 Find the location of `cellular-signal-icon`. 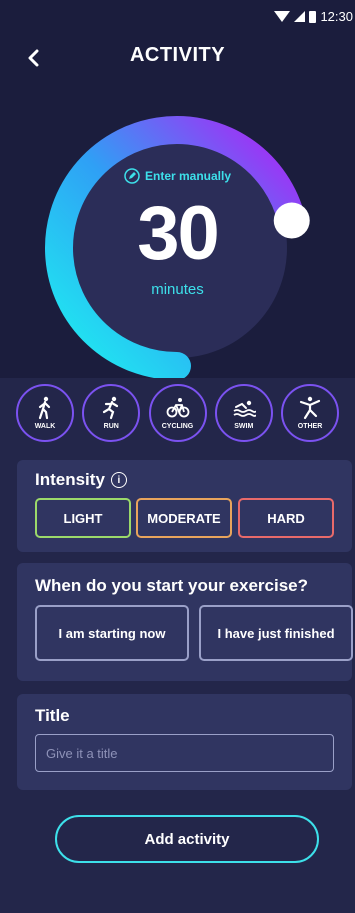

cellular-signal-icon is located at coordinates (300, 16).